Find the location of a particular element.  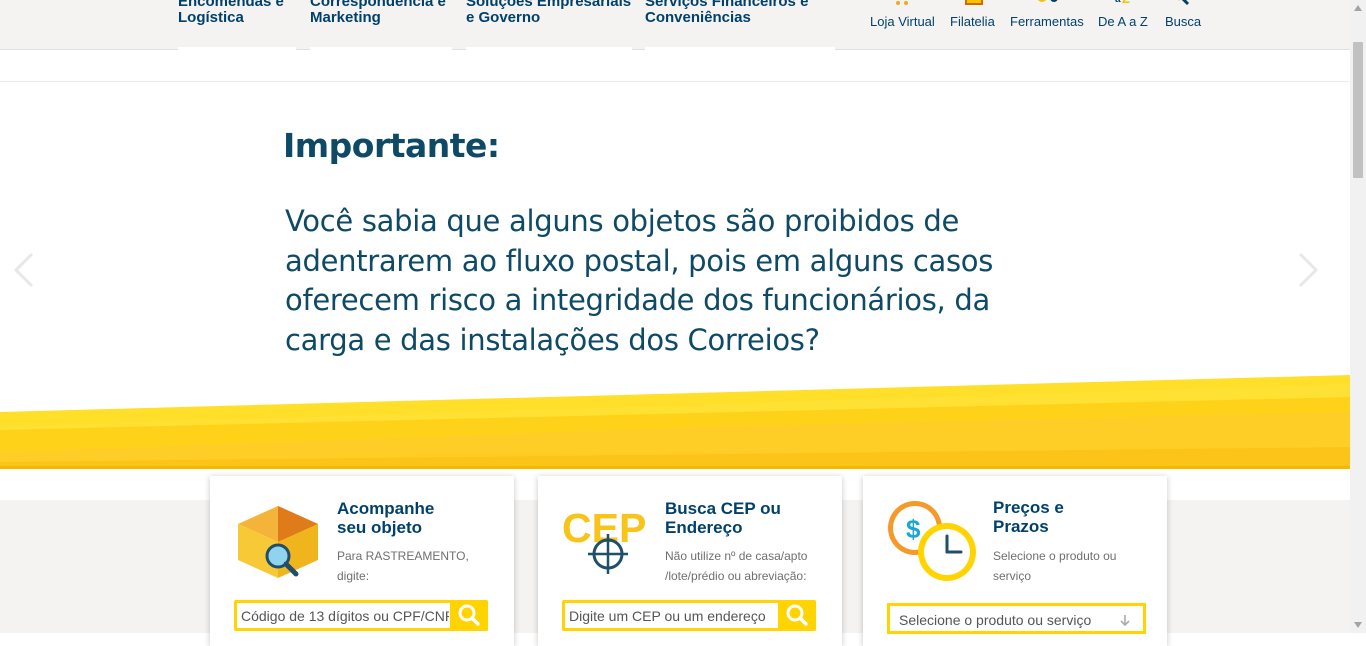

nav-servicos-financeiros: Serviços Financeiros e Conveniências is located at coordinates (726, 13).